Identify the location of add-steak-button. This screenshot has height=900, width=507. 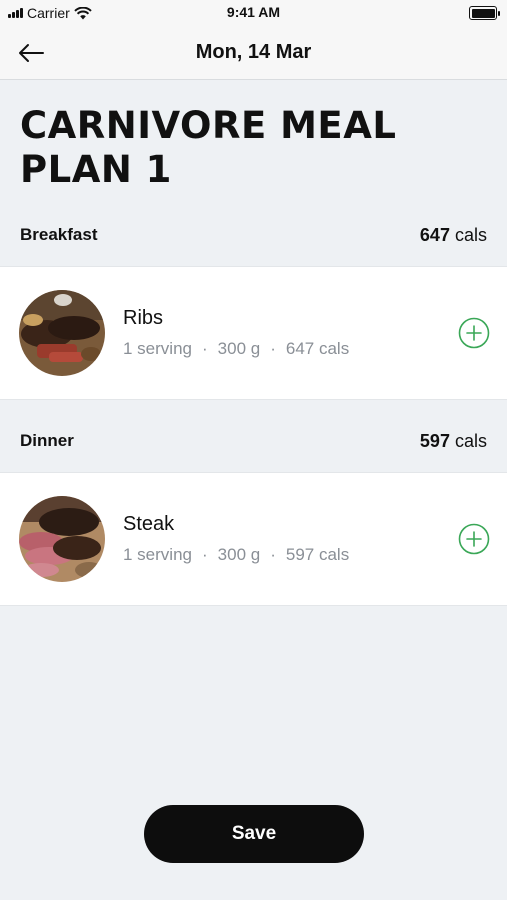
(474, 539).